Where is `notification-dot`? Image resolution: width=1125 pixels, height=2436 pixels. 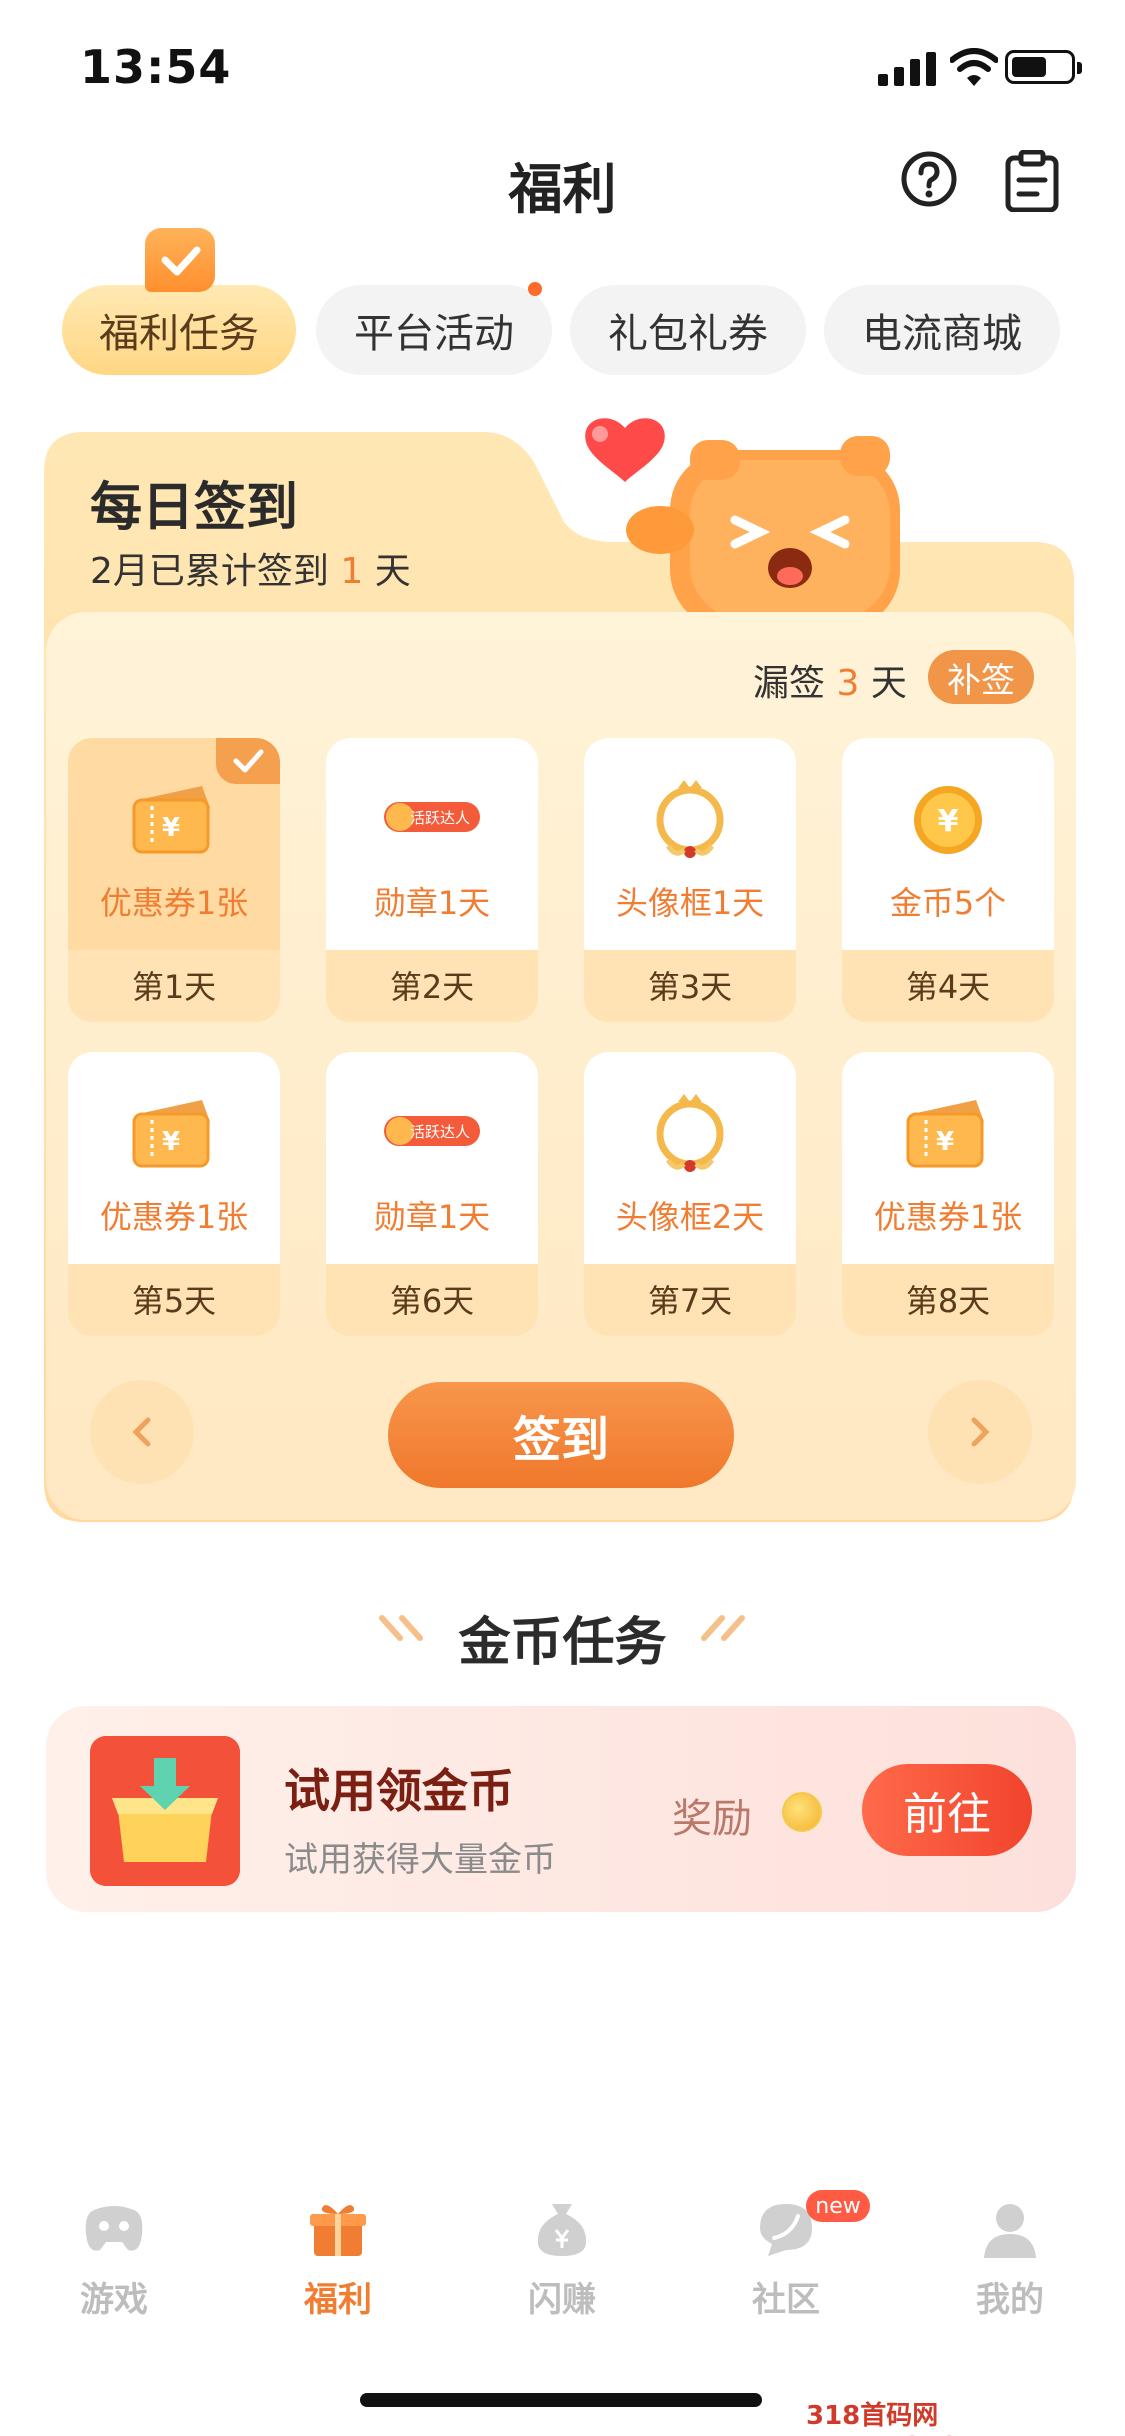
notification-dot is located at coordinates (535, 289).